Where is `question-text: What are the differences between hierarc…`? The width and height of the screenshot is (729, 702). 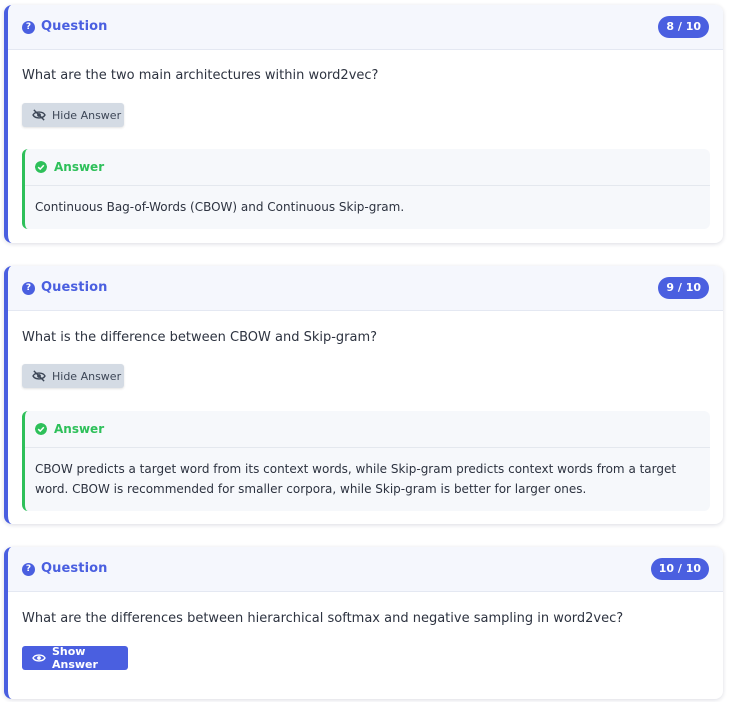 question-text: What are the differences between hierarc… is located at coordinates (323, 618).